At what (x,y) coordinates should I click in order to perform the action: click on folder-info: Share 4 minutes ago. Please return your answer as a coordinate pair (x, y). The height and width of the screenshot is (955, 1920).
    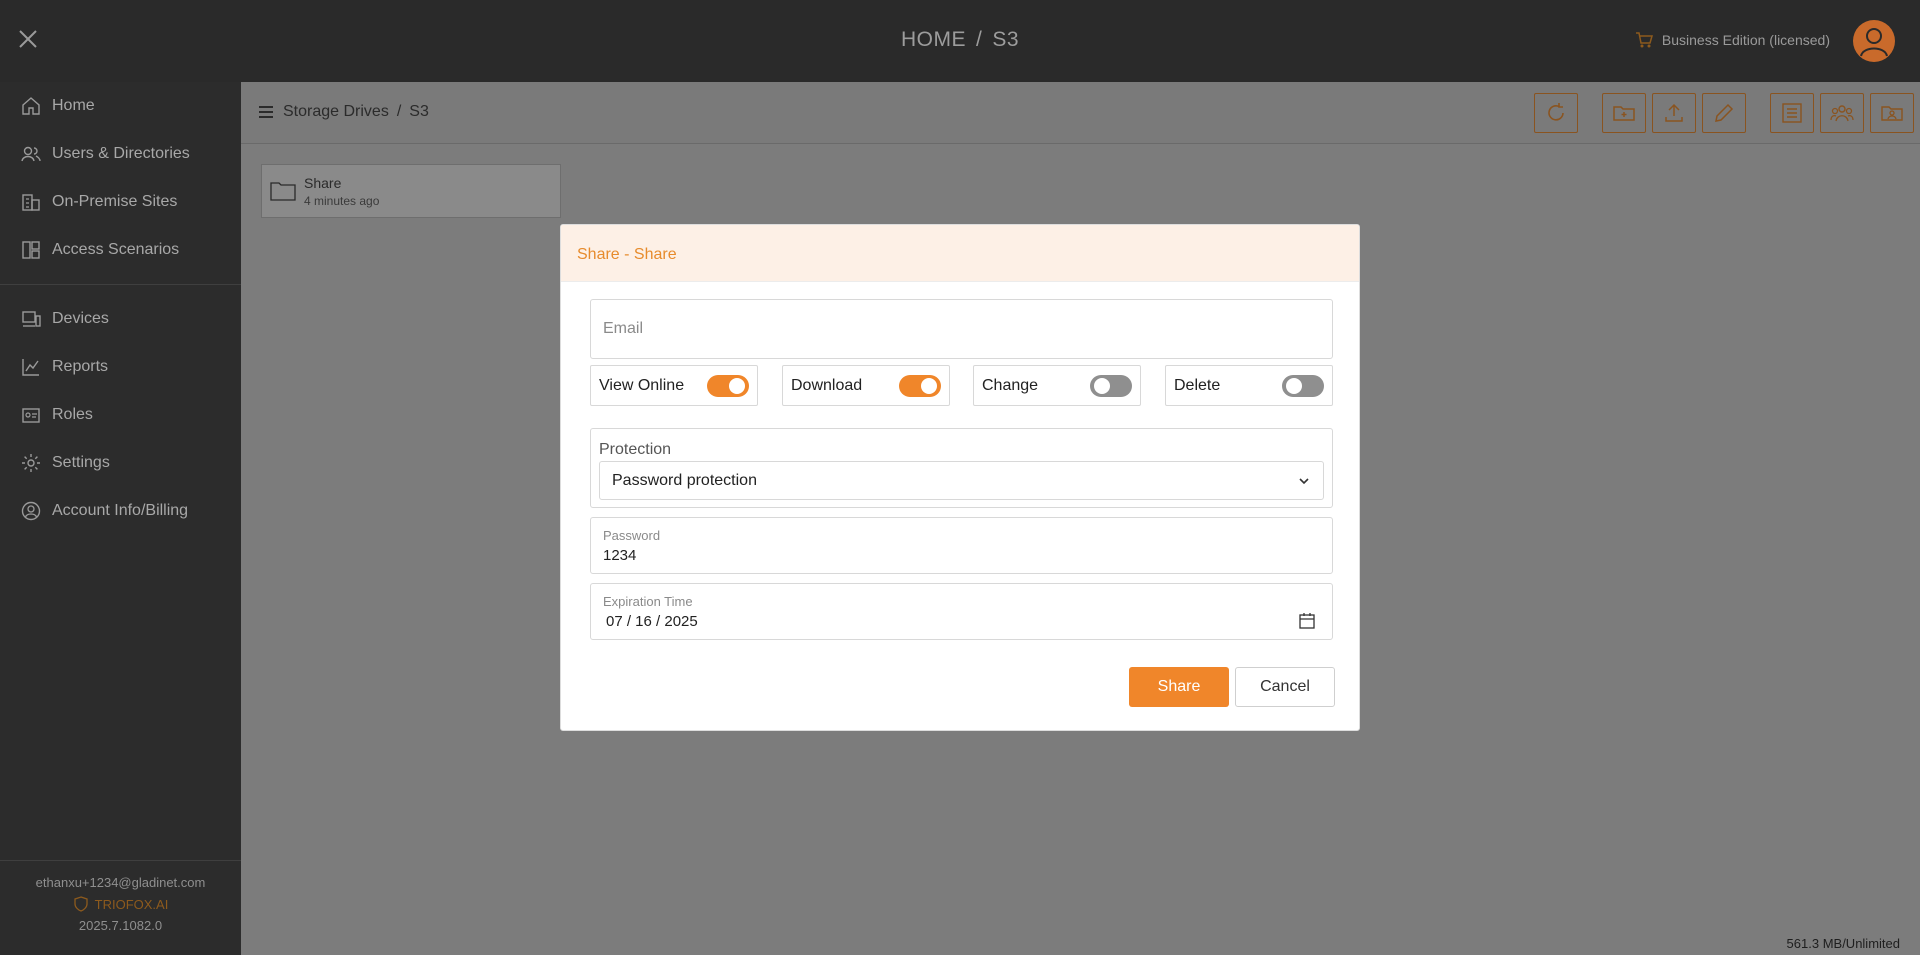
    Looking at the image, I should click on (341, 191).